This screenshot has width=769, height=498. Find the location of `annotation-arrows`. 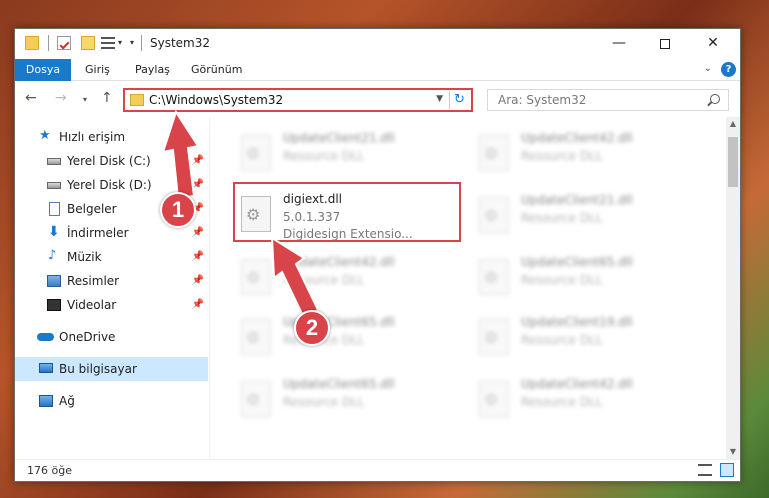

annotation-arrows is located at coordinates (240, 214).